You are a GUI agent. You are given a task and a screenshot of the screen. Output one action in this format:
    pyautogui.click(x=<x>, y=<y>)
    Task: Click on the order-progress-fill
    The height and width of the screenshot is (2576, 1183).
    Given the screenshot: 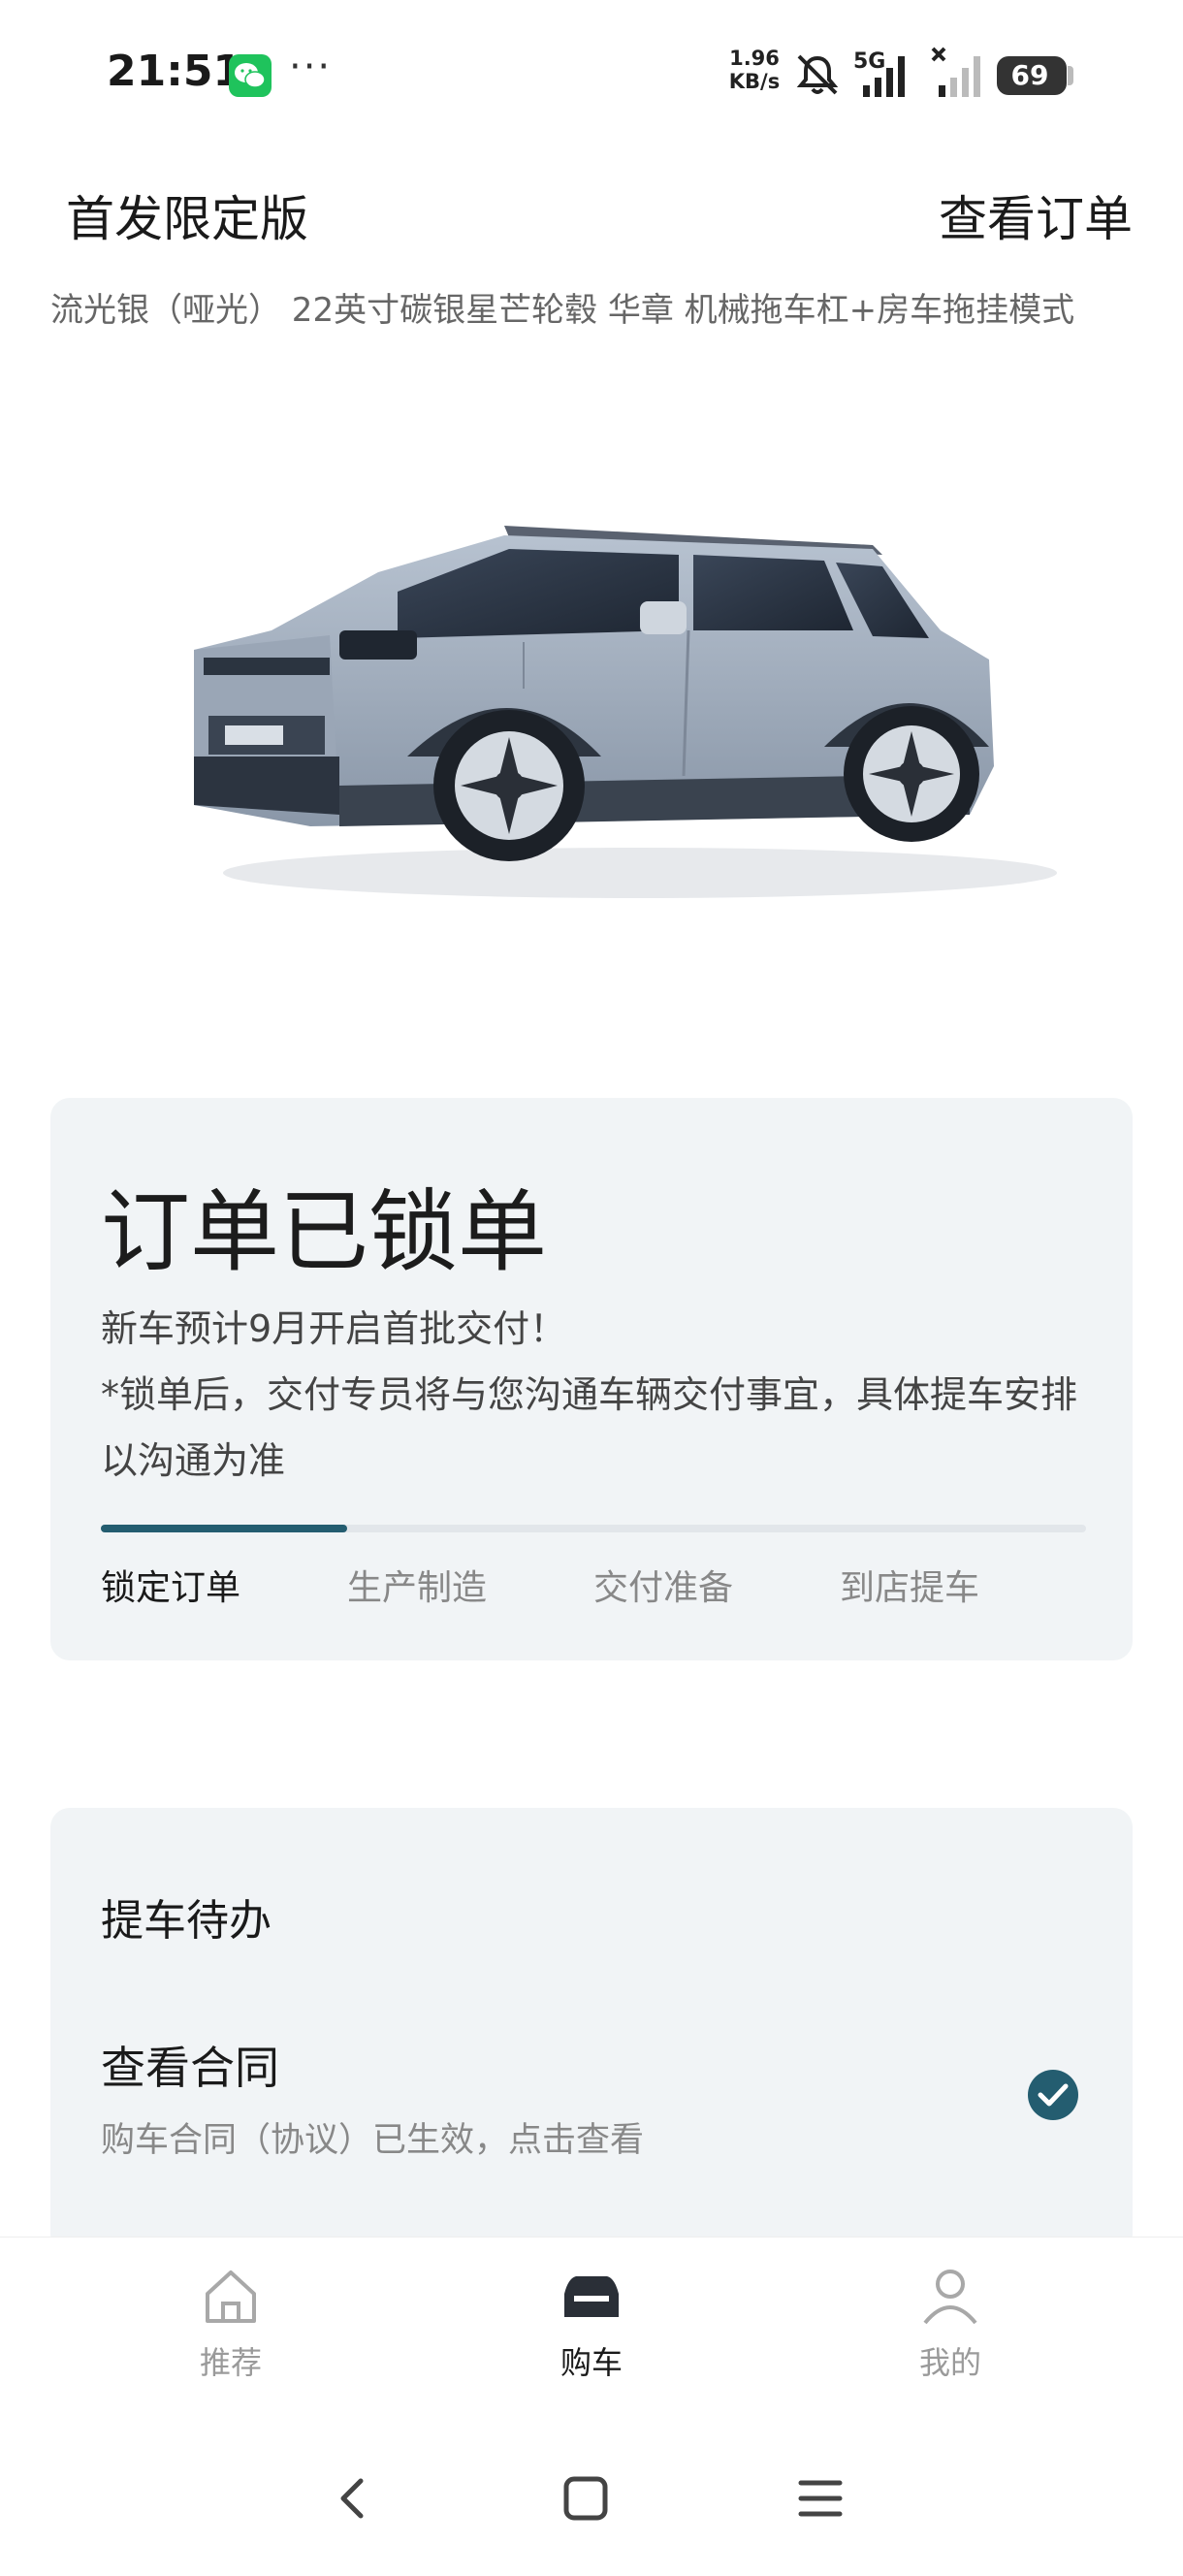 What is the action you would take?
    pyautogui.click(x=224, y=1528)
    